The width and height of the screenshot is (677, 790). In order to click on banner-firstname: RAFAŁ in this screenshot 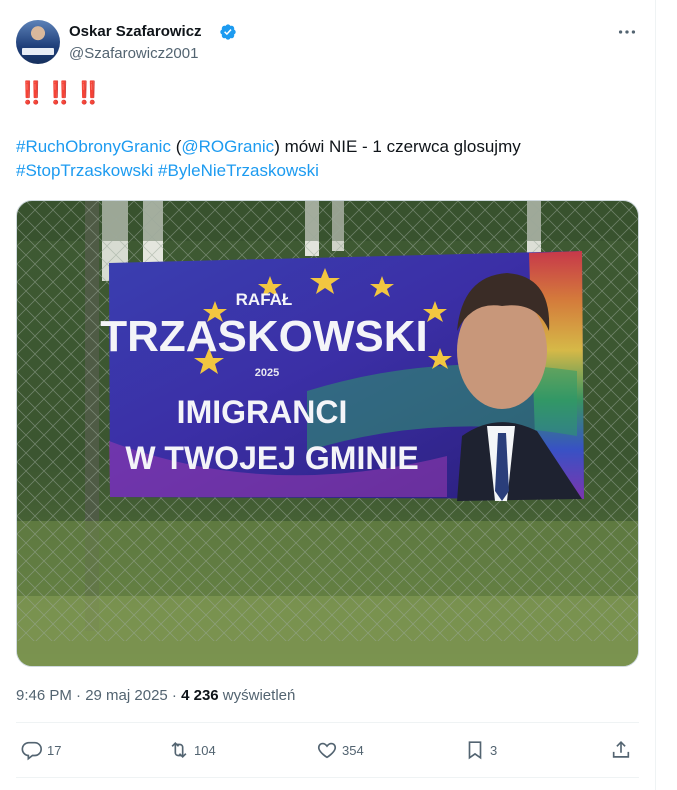, I will do `click(264, 299)`.